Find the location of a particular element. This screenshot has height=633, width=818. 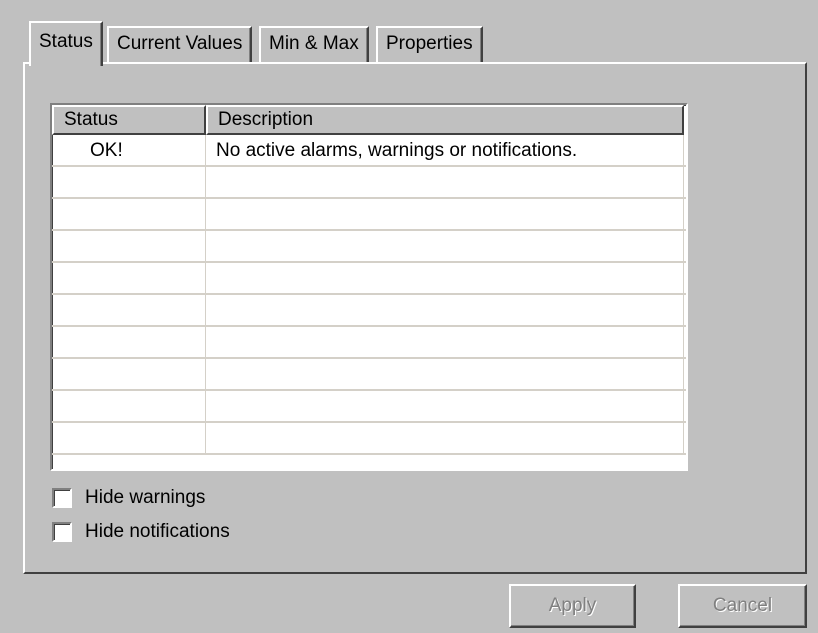

cancel-button: Cancel is located at coordinates (742, 606).